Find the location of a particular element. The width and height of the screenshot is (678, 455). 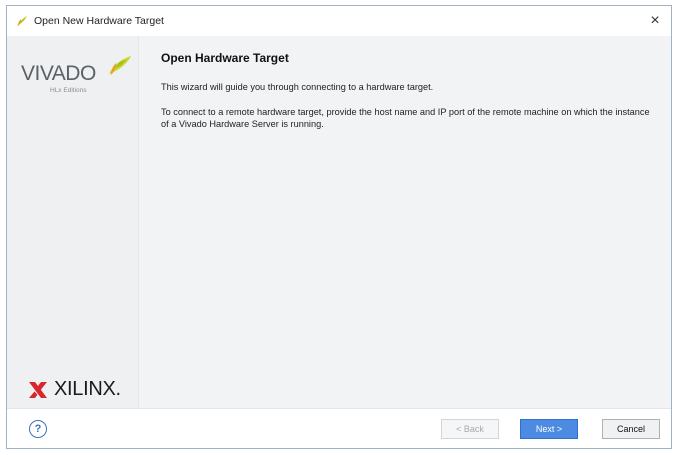

close-button: × is located at coordinates (655, 21).